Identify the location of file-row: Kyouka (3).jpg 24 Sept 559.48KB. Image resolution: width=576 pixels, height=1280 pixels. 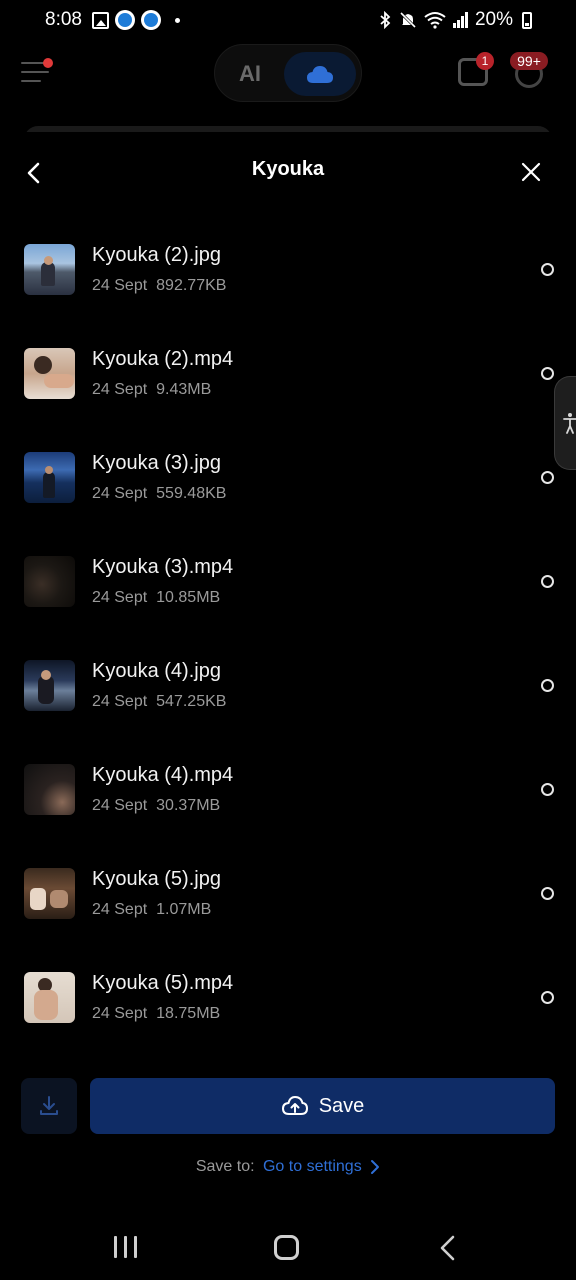
(288, 492).